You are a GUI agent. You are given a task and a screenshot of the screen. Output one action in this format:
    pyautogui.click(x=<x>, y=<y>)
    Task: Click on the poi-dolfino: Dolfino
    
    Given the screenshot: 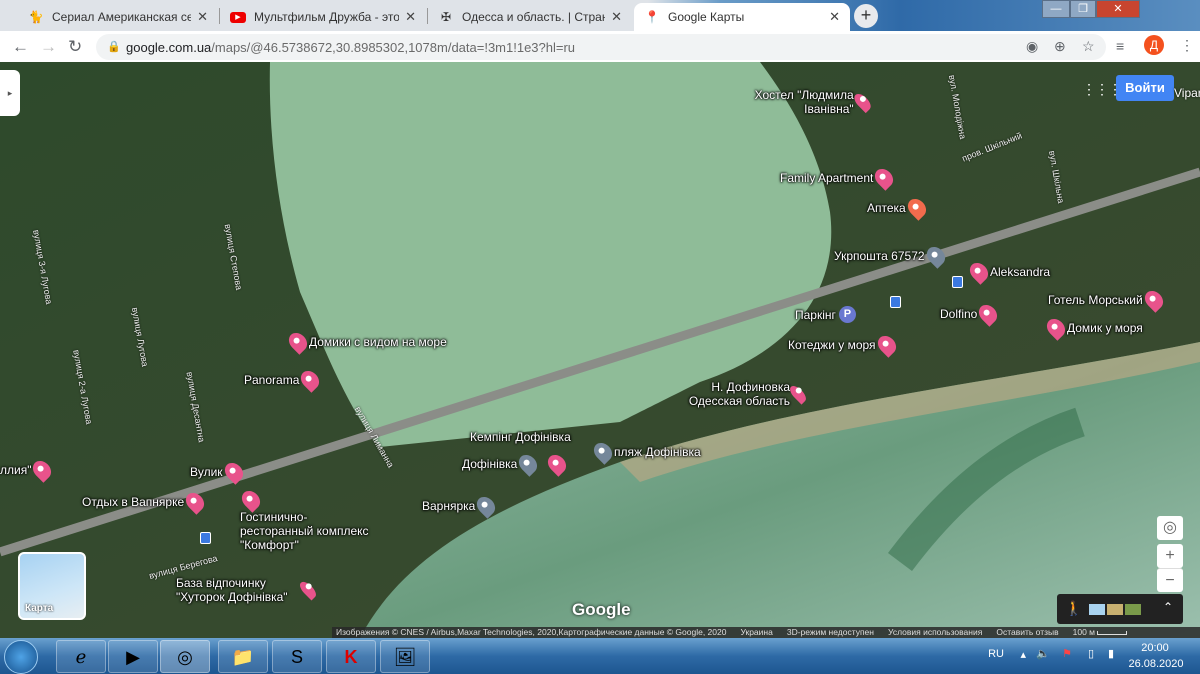 What is the action you would take?
    pyautogui.click(x=971, y=314)
    